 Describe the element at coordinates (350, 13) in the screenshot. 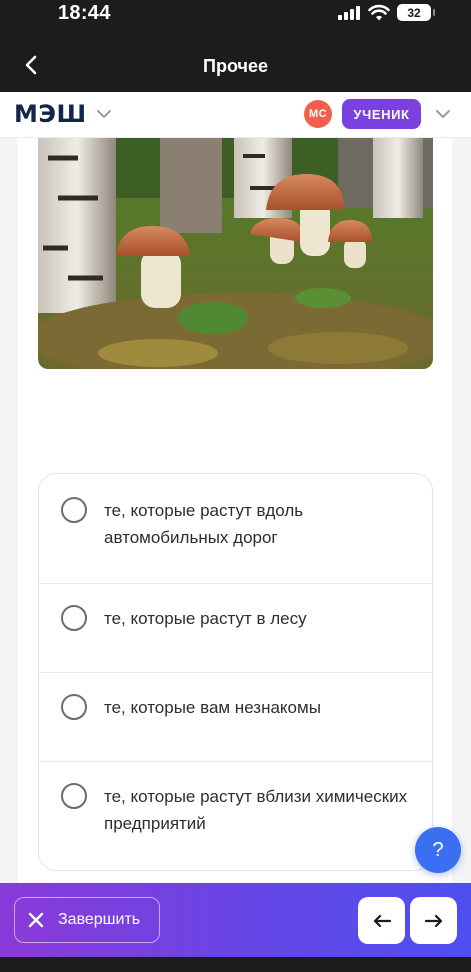

I see `signal-icon` at that location.